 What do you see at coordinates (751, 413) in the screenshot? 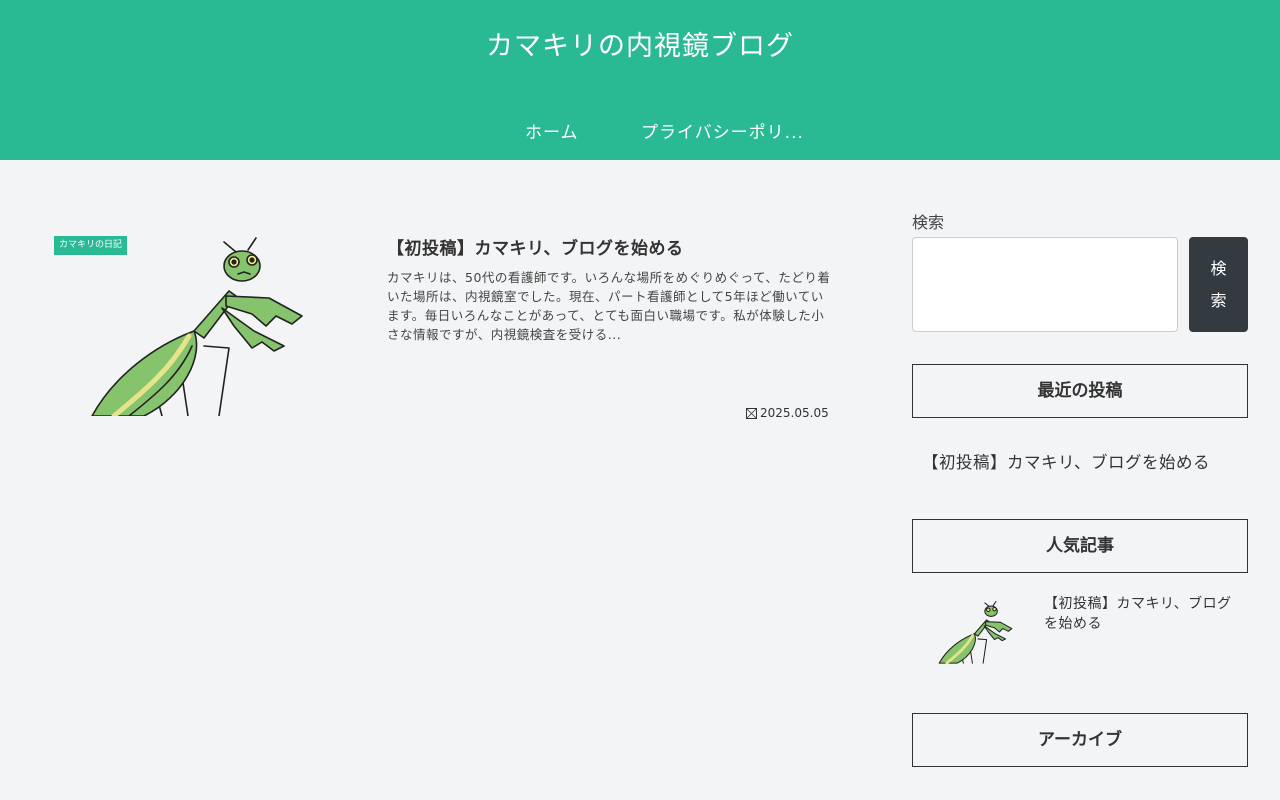
I see `clock-icon` at bounding box center [751, 413].